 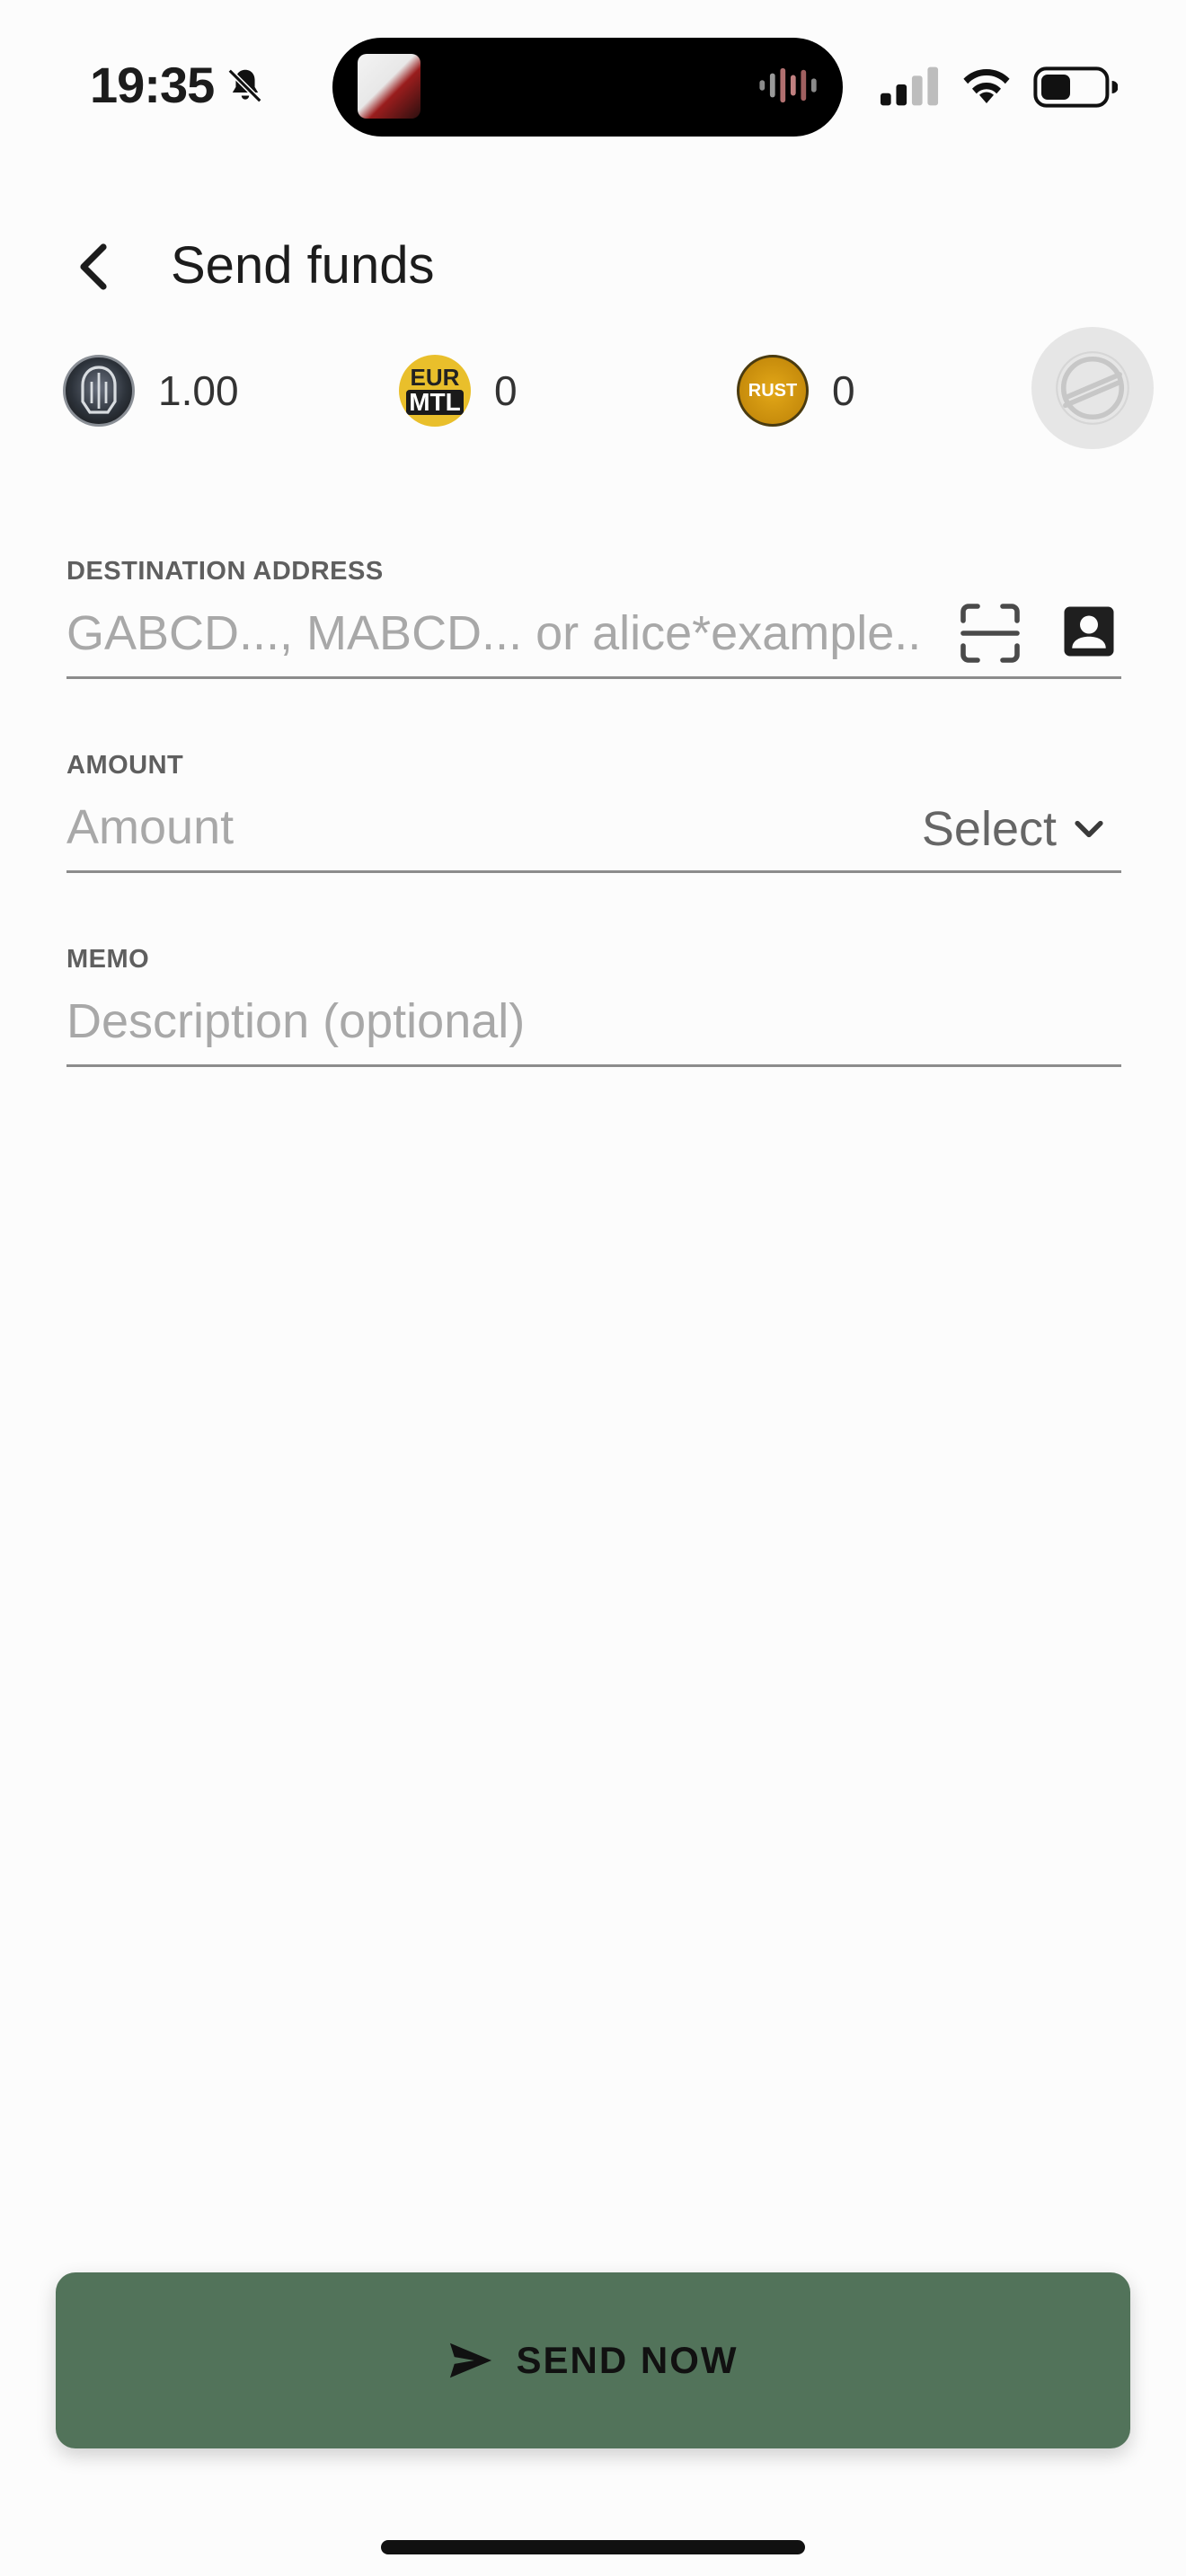 I want to click on destination-address-row, so click(x=593, y=639).